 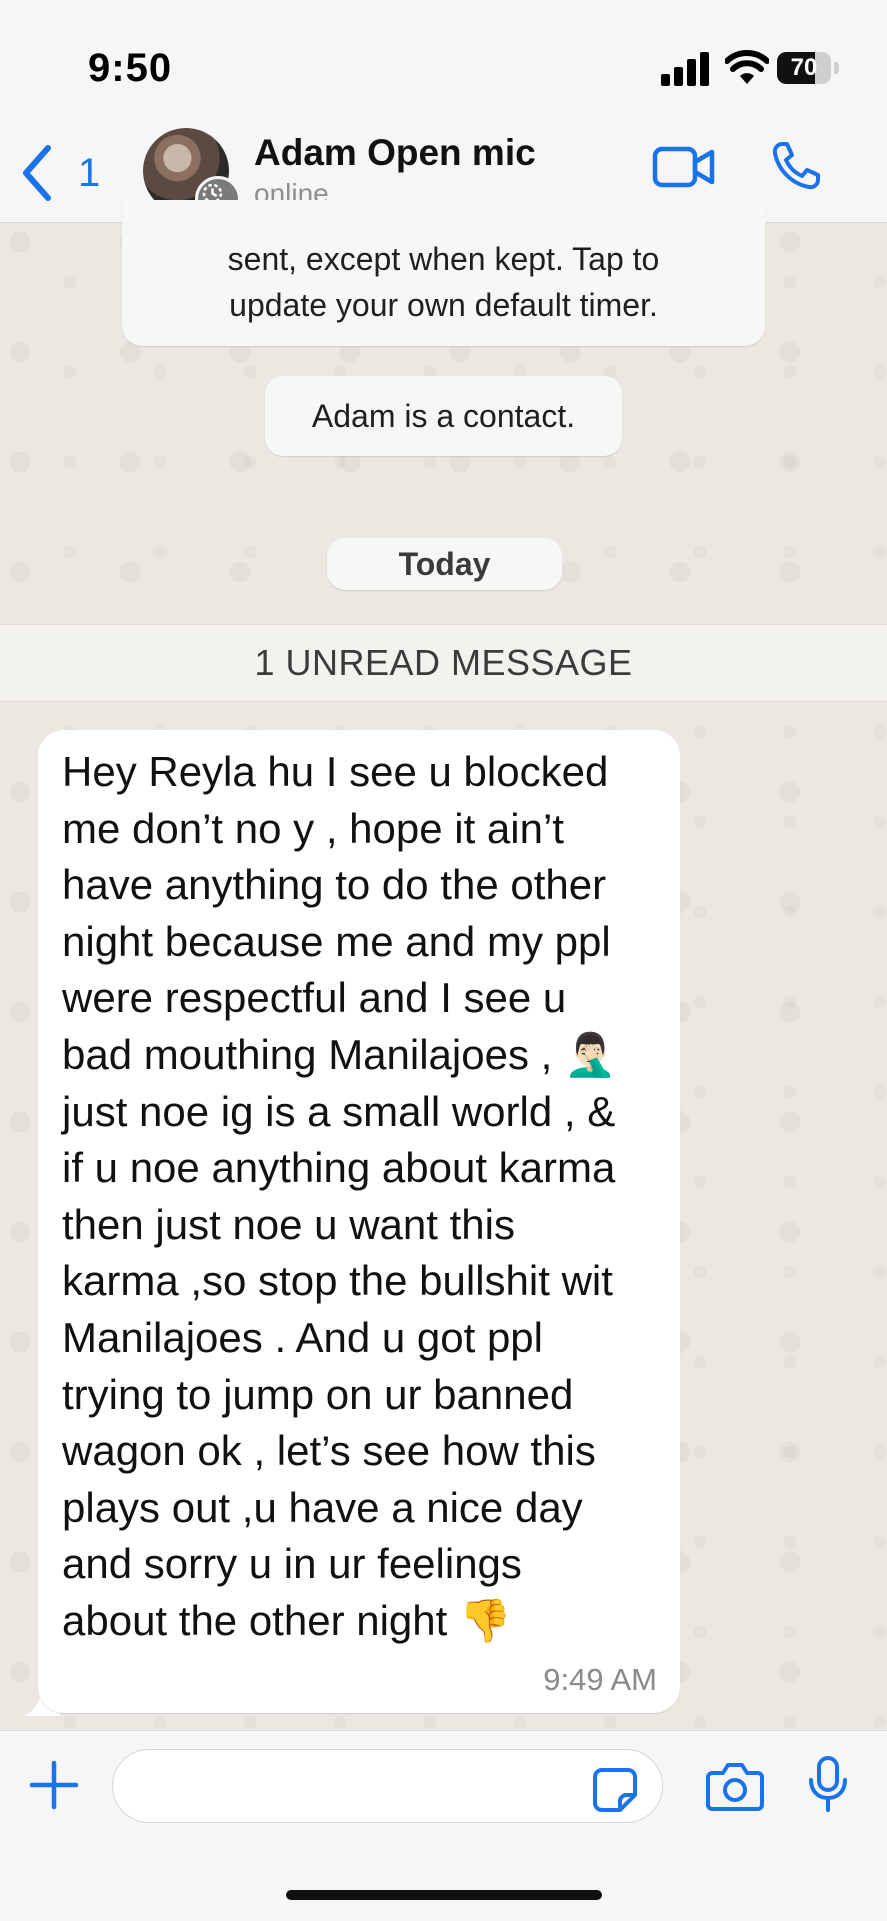 I want to click on phone-icon, so click(x=796, y=166).